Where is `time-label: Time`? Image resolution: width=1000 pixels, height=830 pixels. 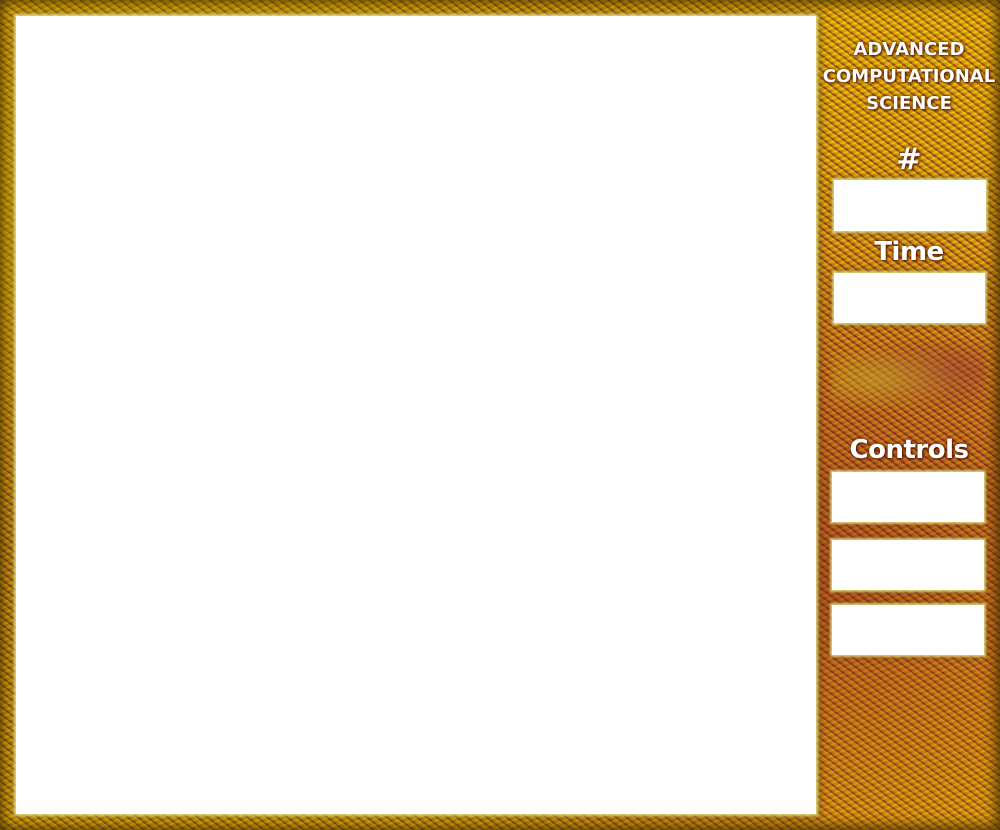
time-label: Time is located at coordinates (909, 252).